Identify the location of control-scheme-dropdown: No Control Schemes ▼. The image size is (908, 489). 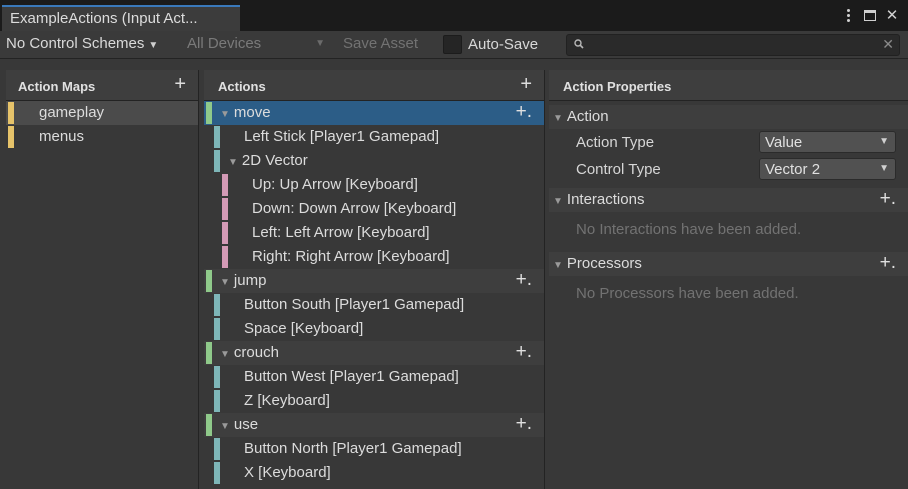
(82, 43).